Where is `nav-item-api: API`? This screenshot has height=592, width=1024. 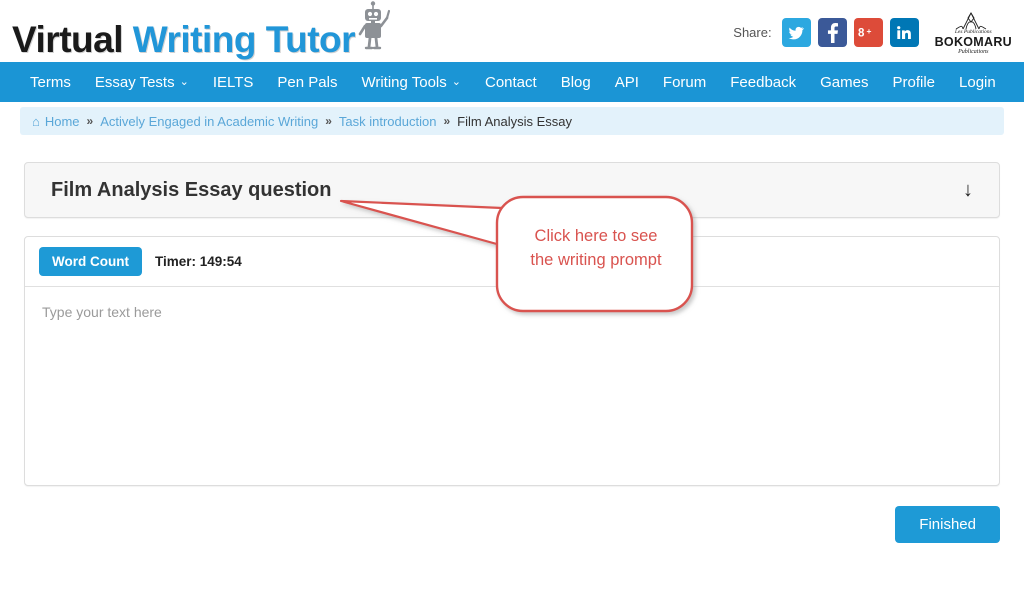 nav-item-api: API is located at coordinates (627, 82).